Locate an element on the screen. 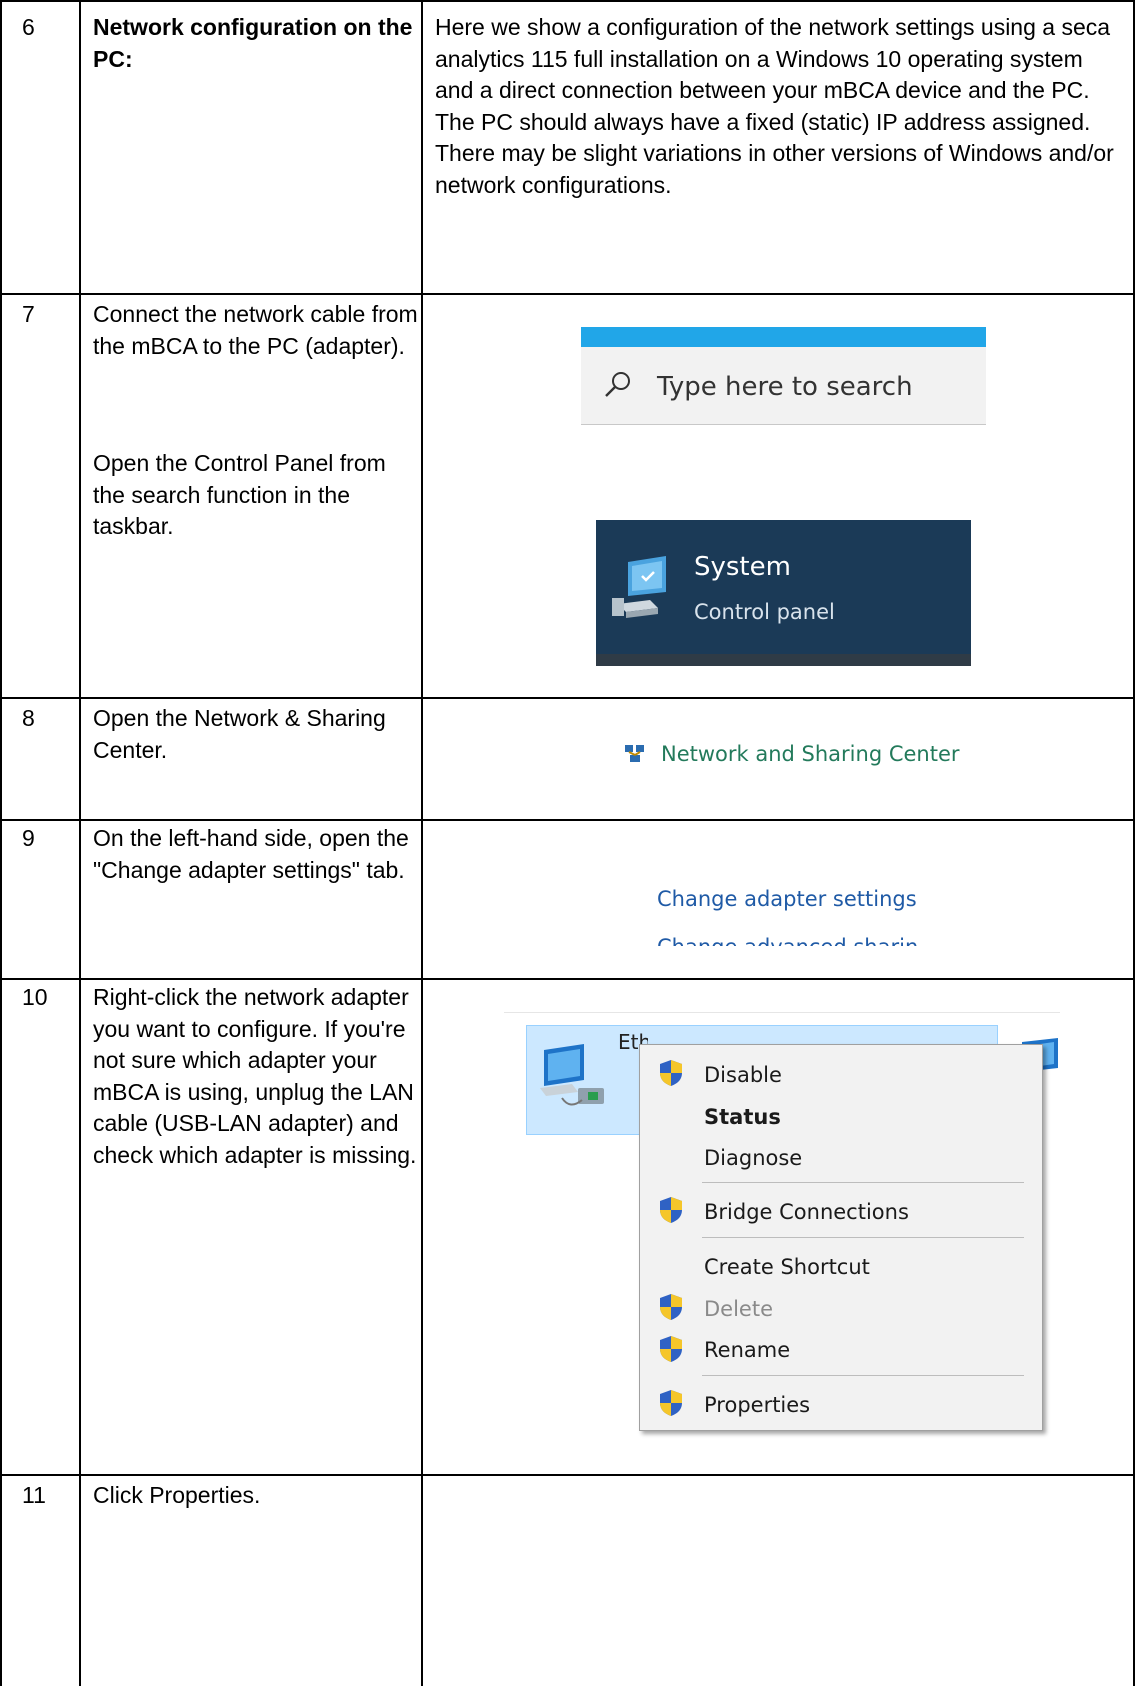 The width and height of the screenshot is (1135, 1686). menu-item-disable: Disable is located at coordinates (743, 1075).